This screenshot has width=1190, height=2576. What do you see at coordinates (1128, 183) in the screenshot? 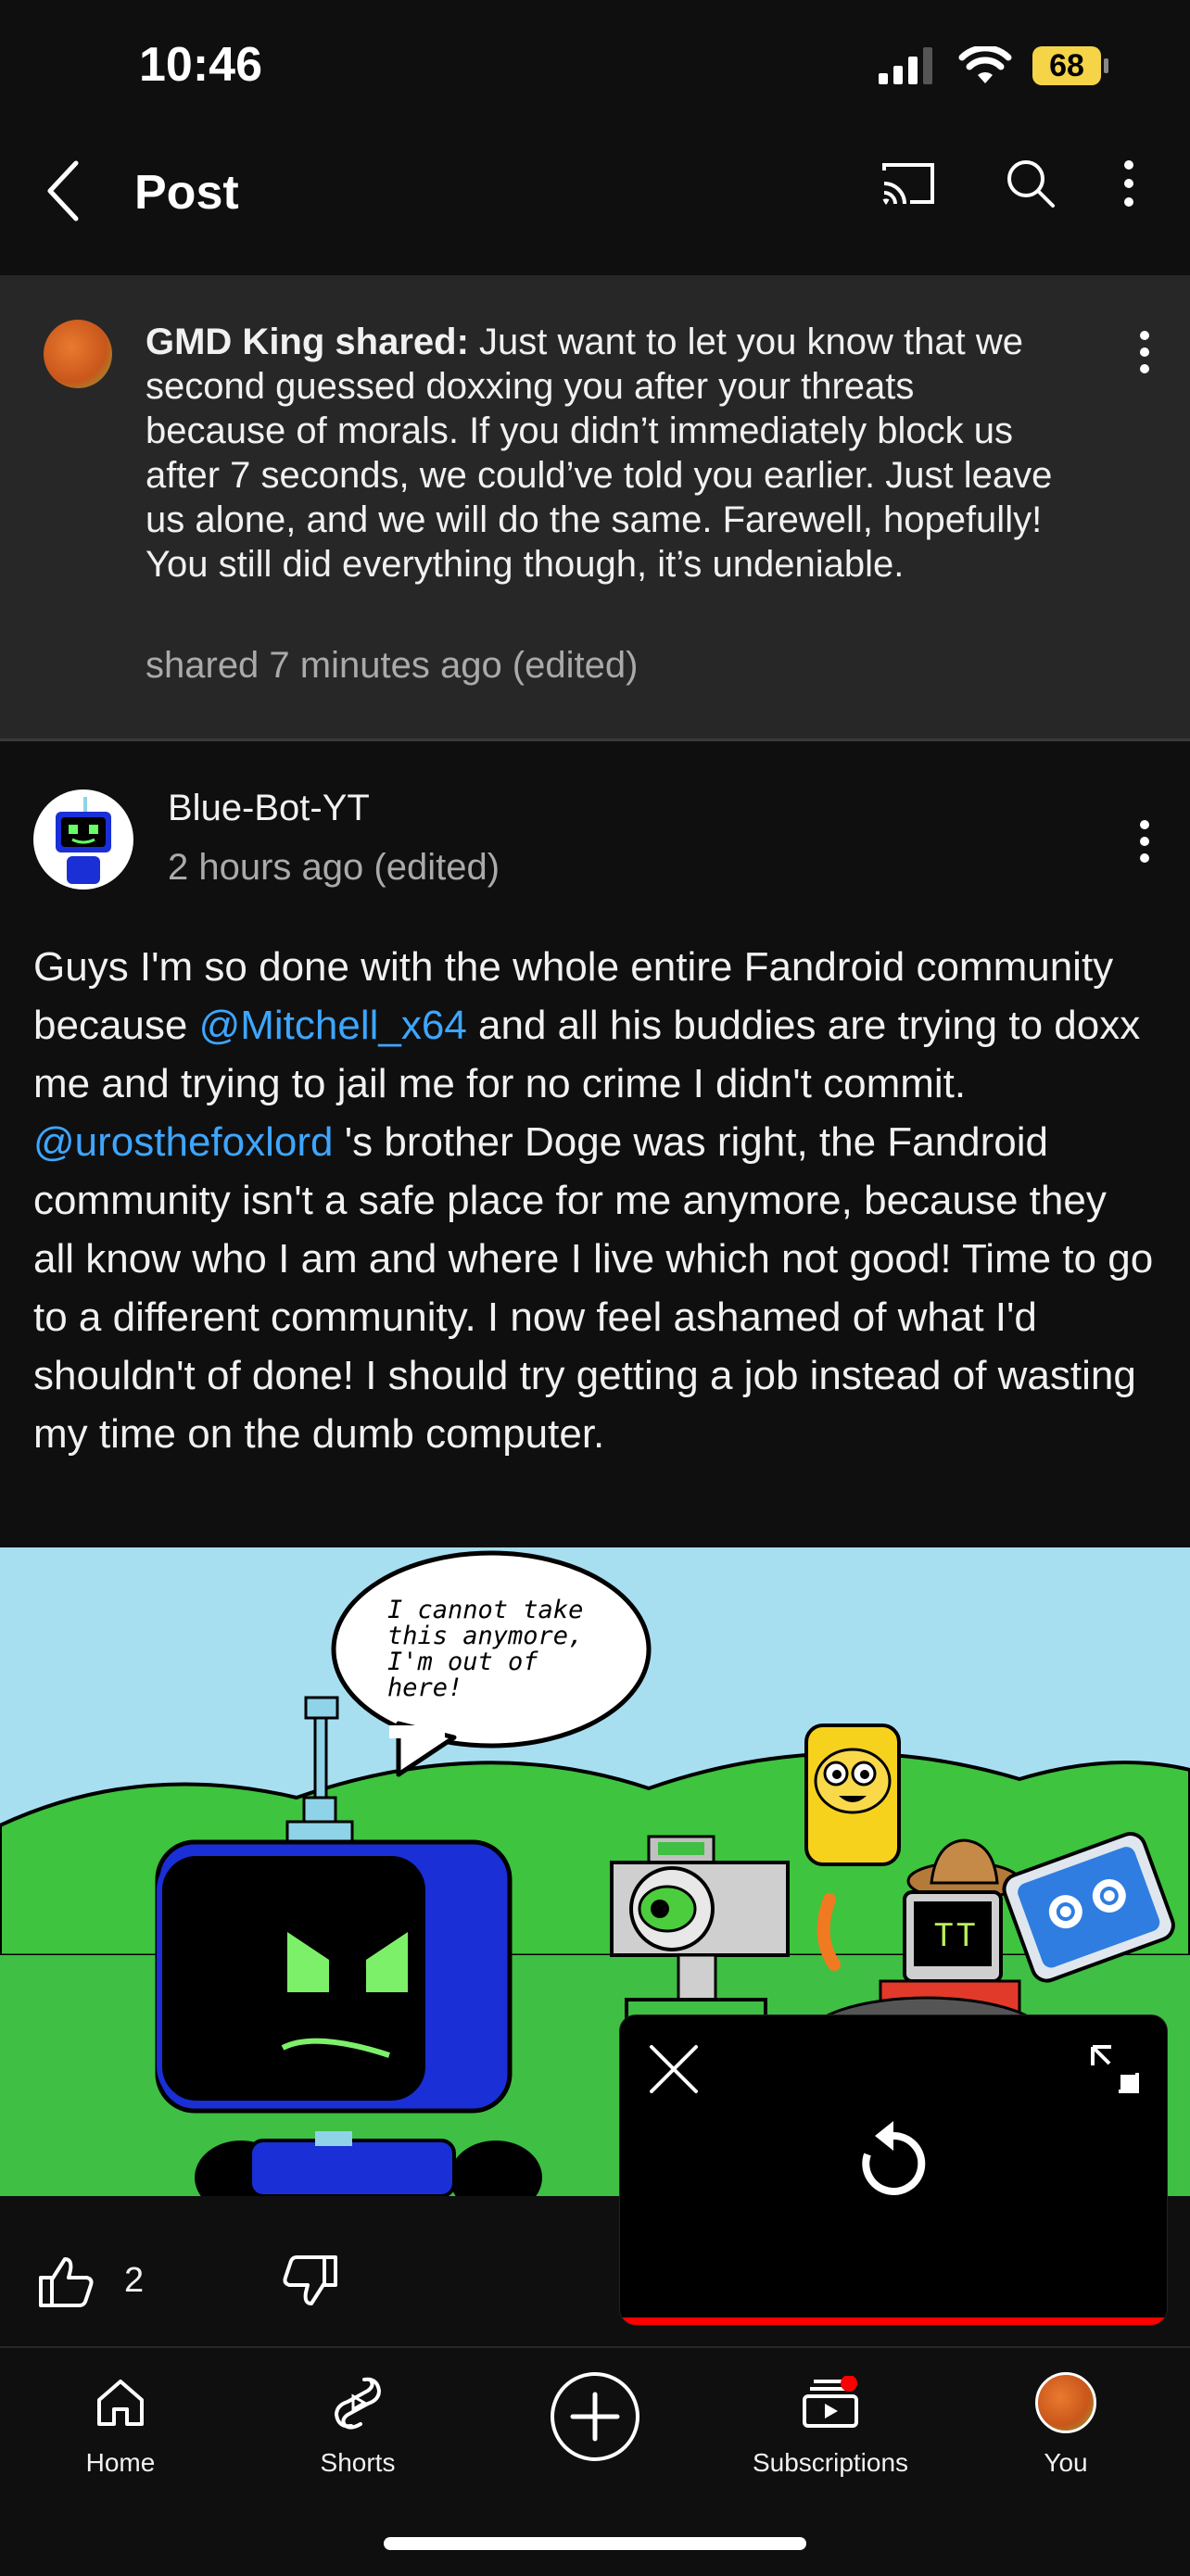
I see `more-options-icon` at bounding box center [1128, 183].